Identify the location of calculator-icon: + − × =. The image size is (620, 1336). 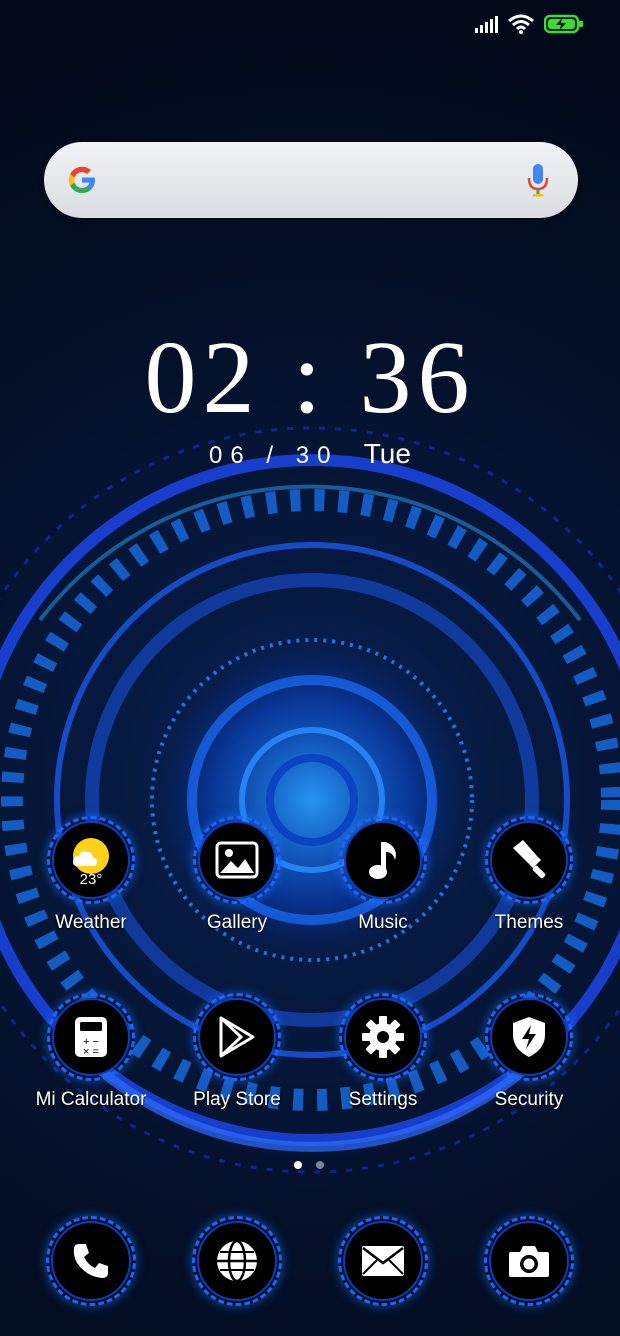
(91, 1037).